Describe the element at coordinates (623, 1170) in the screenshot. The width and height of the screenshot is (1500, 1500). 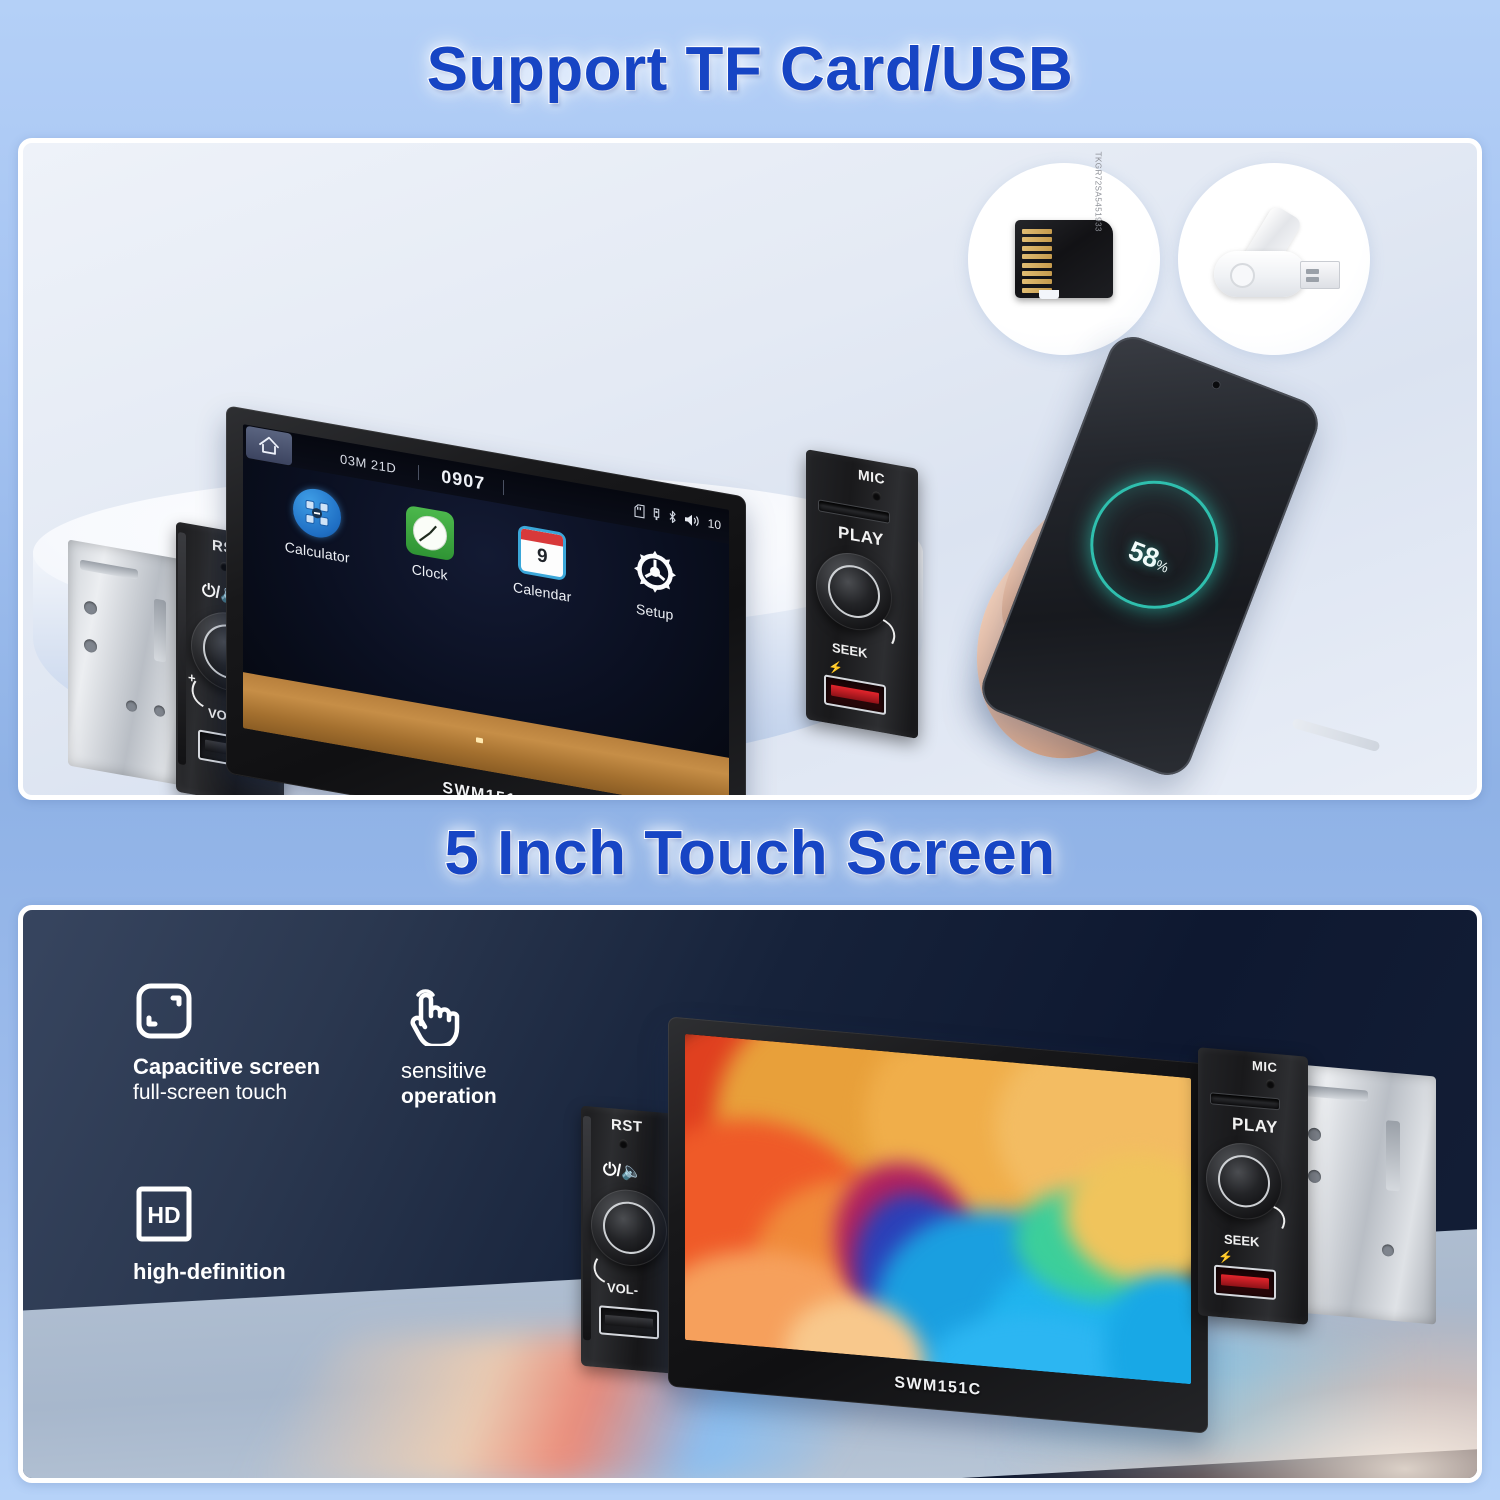
I see `power-mute-icon: ⏻/🔈` at that location.